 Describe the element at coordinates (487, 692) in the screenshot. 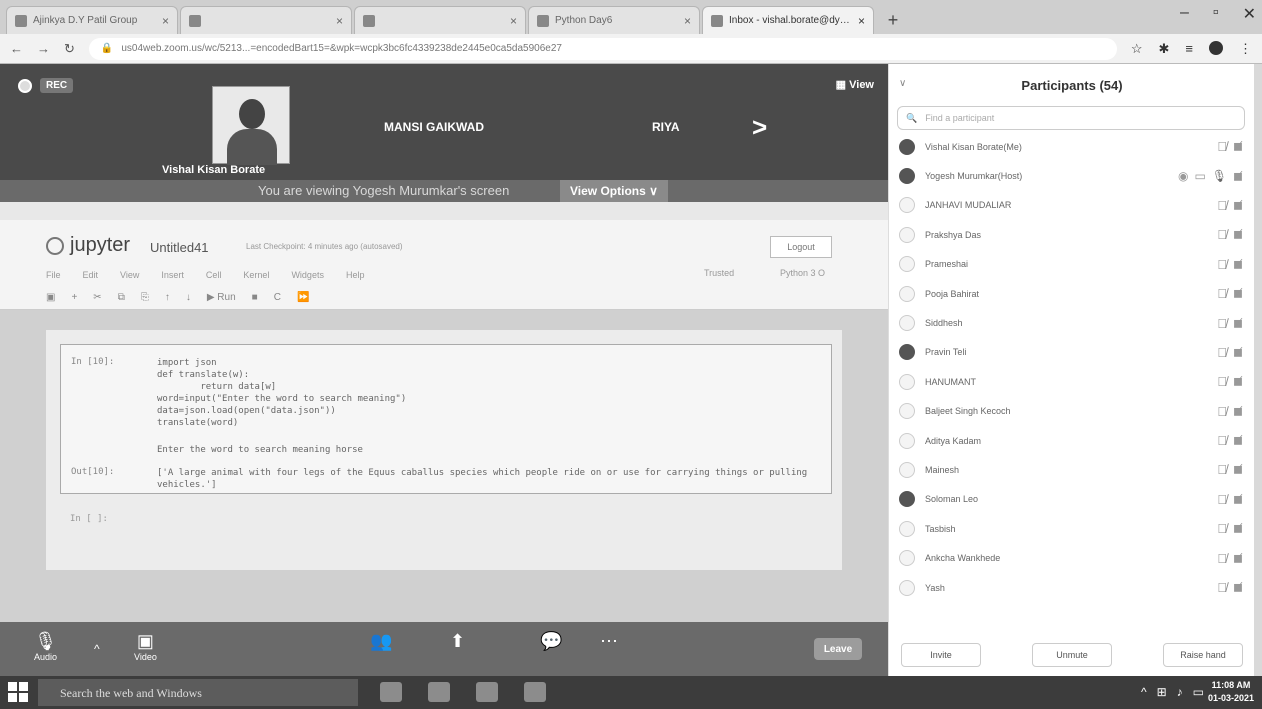

I see `chrome-icon` at that location.